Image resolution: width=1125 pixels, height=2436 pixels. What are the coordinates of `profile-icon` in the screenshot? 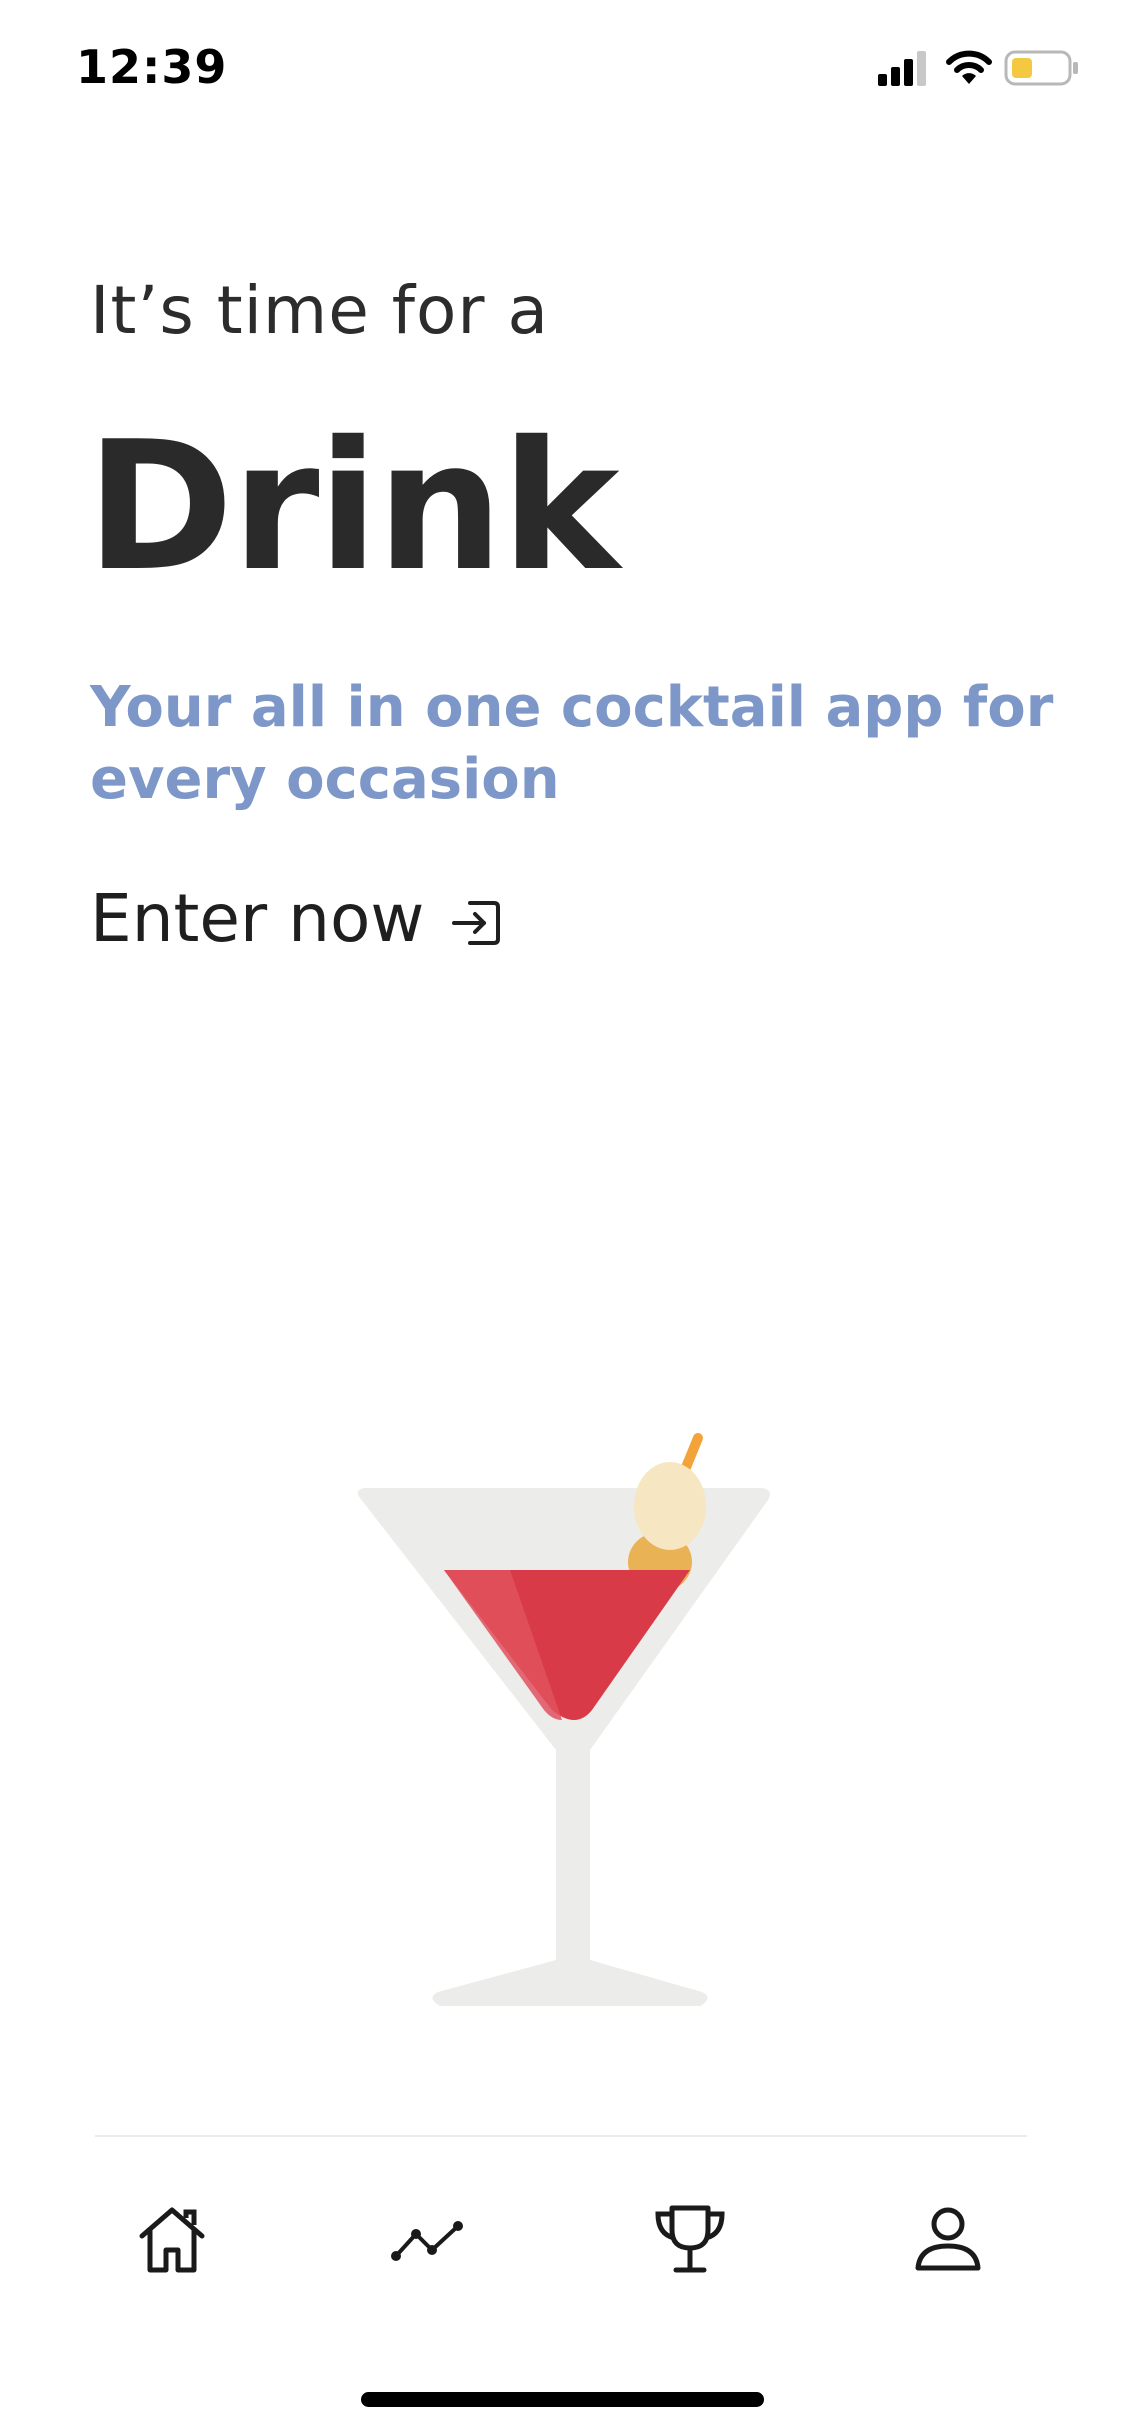 It's located at (948, 2239).